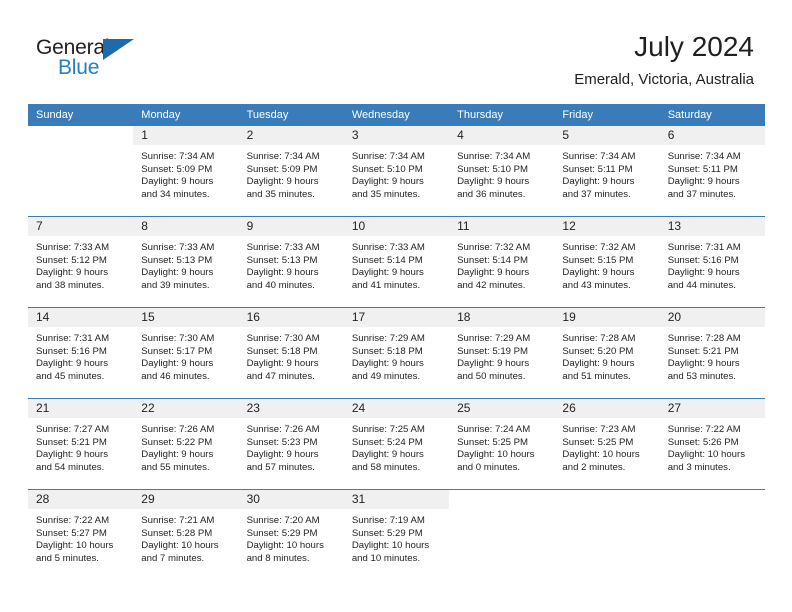 The image size is (792, 612). Describe the element at coordinates (387, 260) in the screenshot. I see `detail-sunset: Sunset: 5:14 PM` at that location.